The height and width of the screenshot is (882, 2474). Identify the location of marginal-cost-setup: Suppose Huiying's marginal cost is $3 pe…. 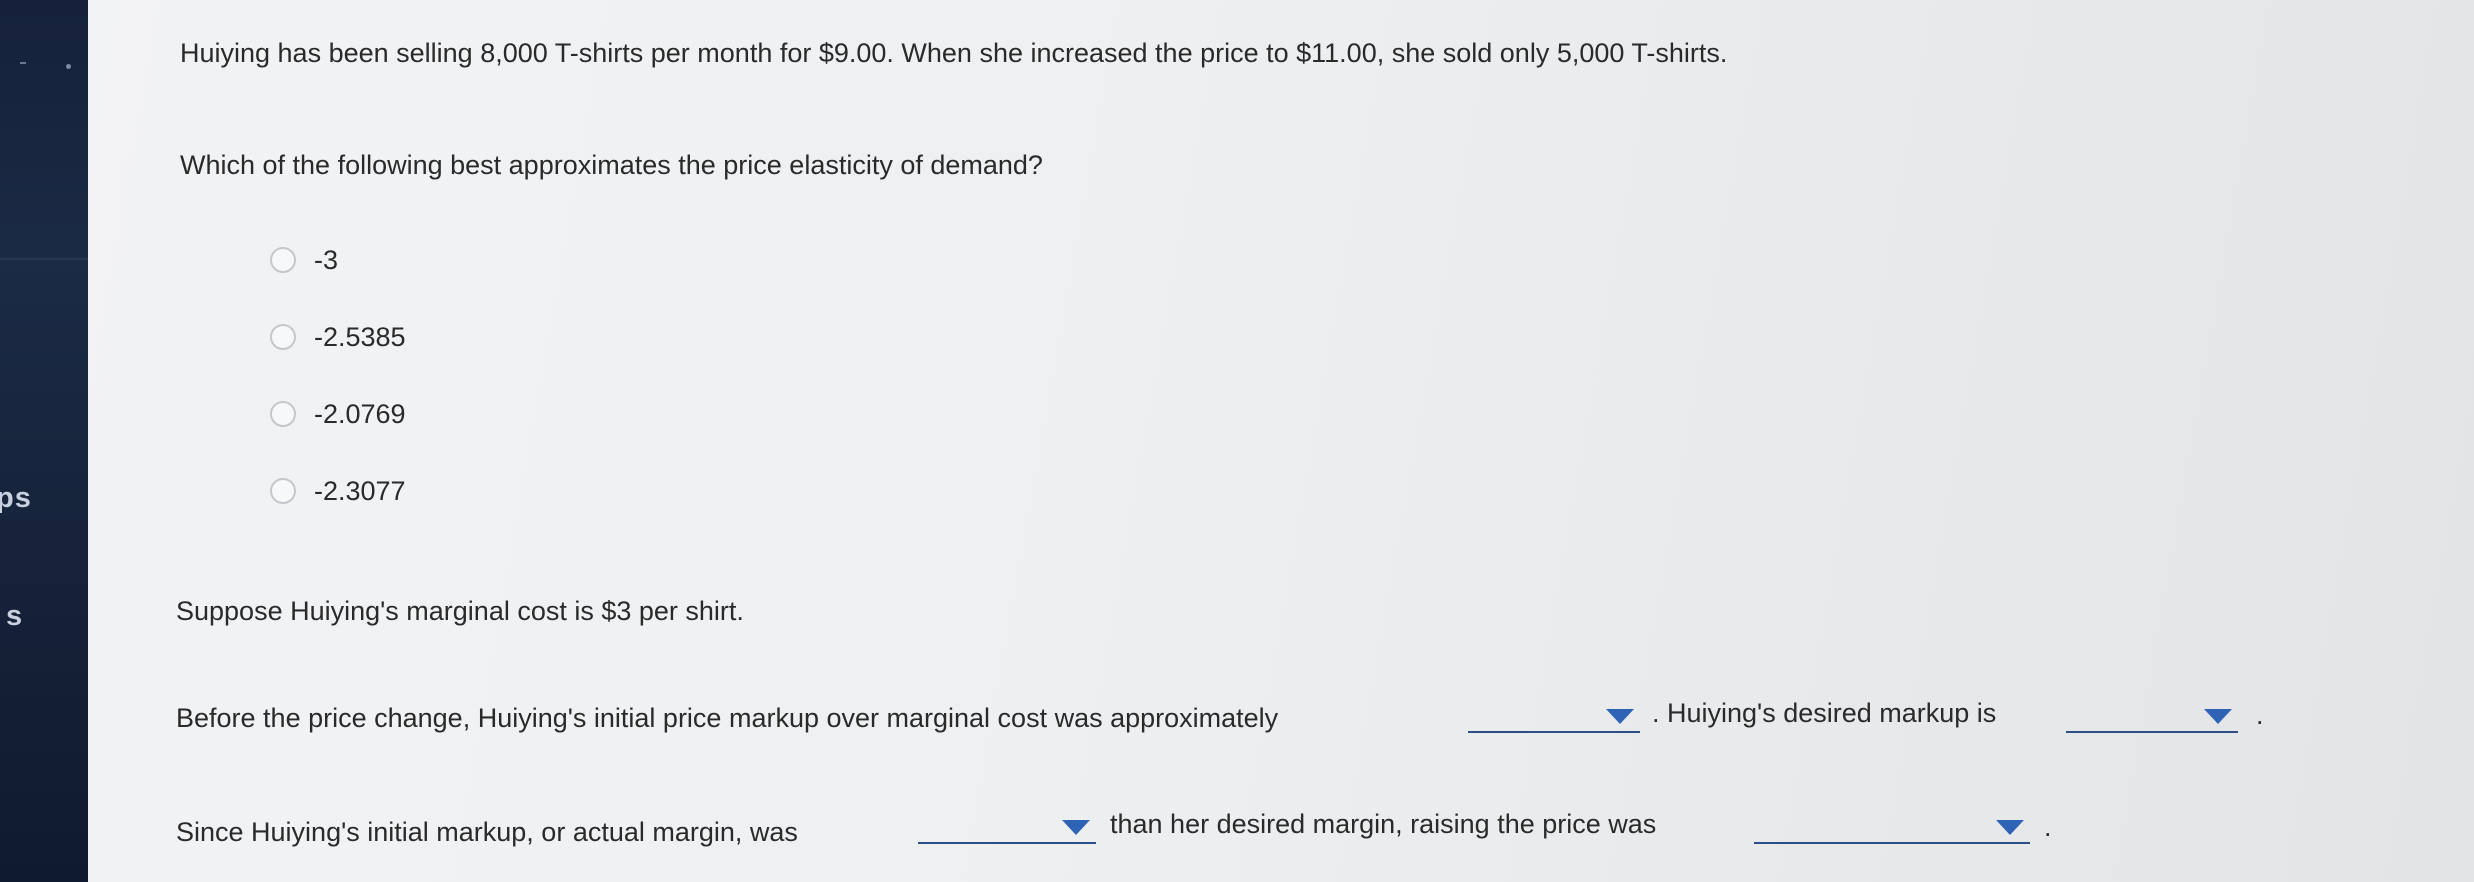
(460, 611).